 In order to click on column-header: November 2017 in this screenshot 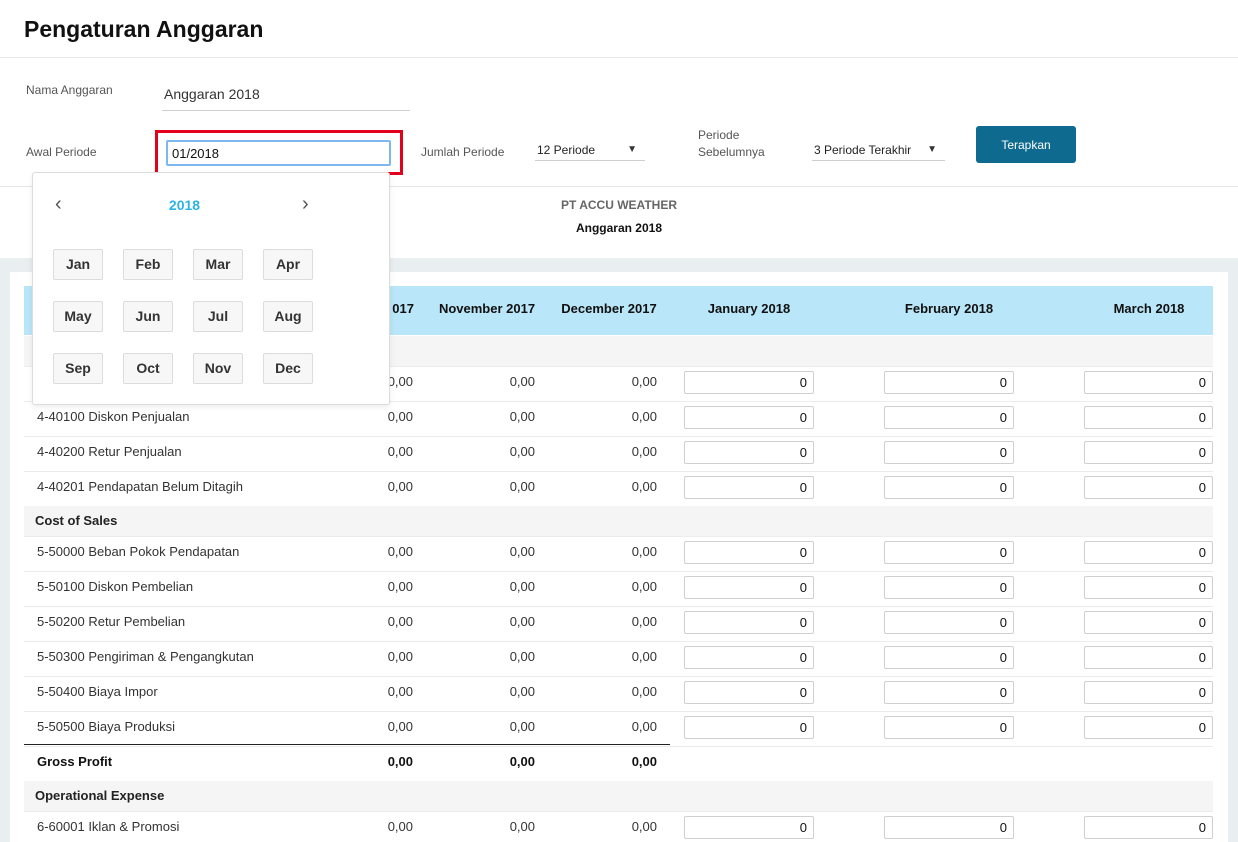, I will do `click(487, 308)`.